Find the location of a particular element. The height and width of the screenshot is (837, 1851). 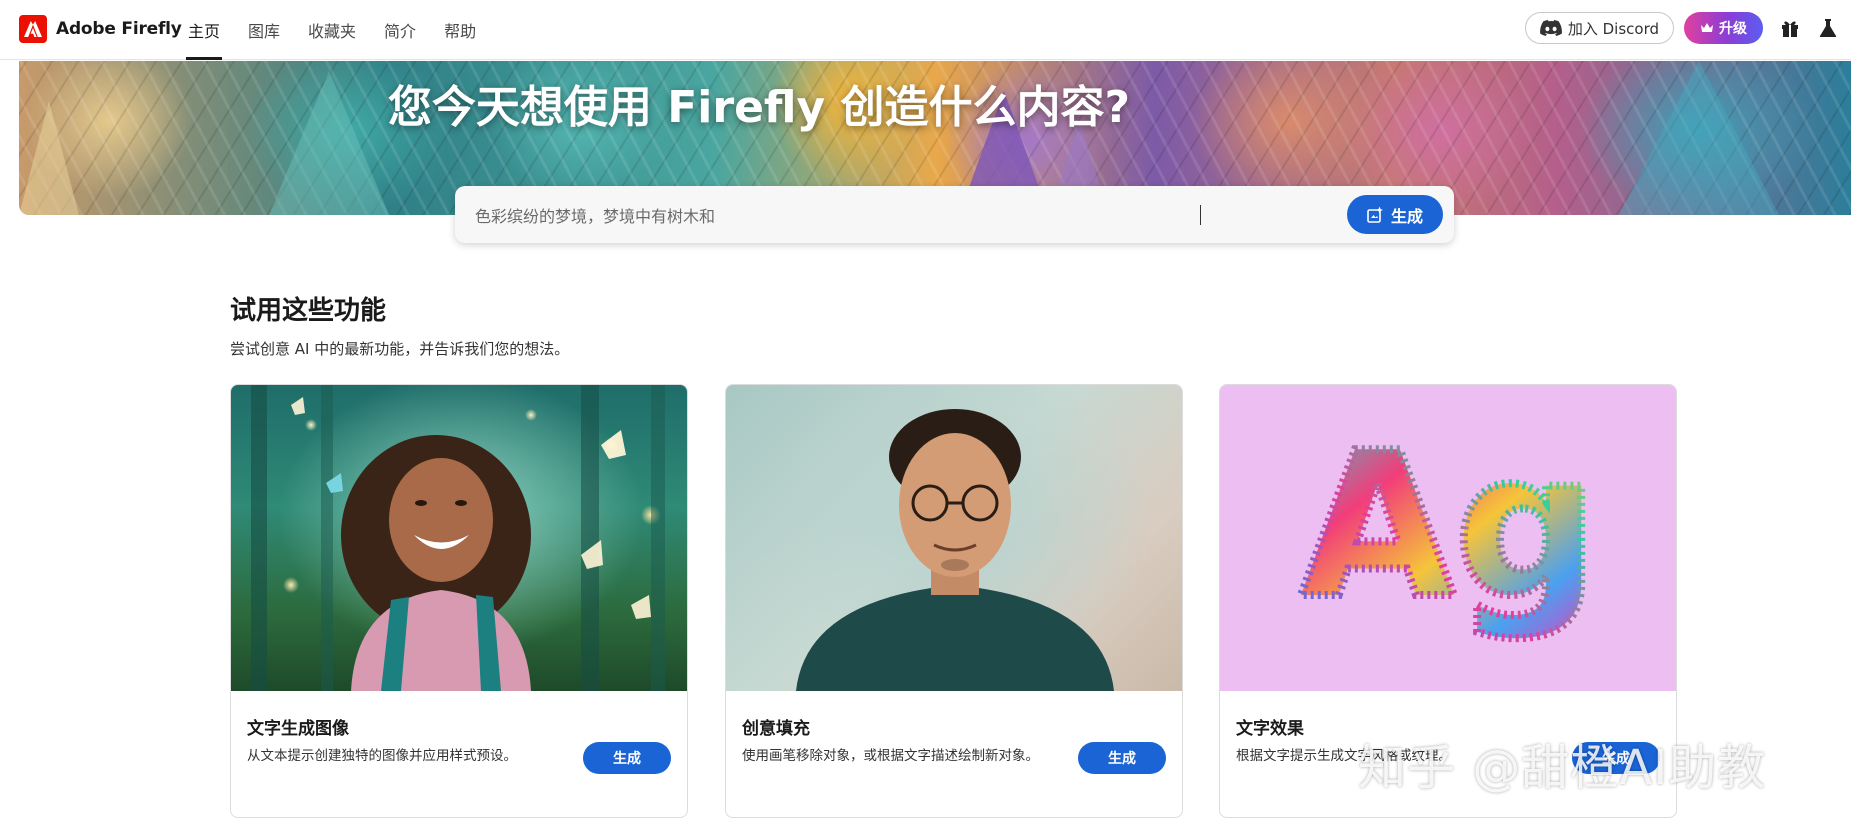

brand-name: Adobe Firefly is located at coordinates (119, 29).